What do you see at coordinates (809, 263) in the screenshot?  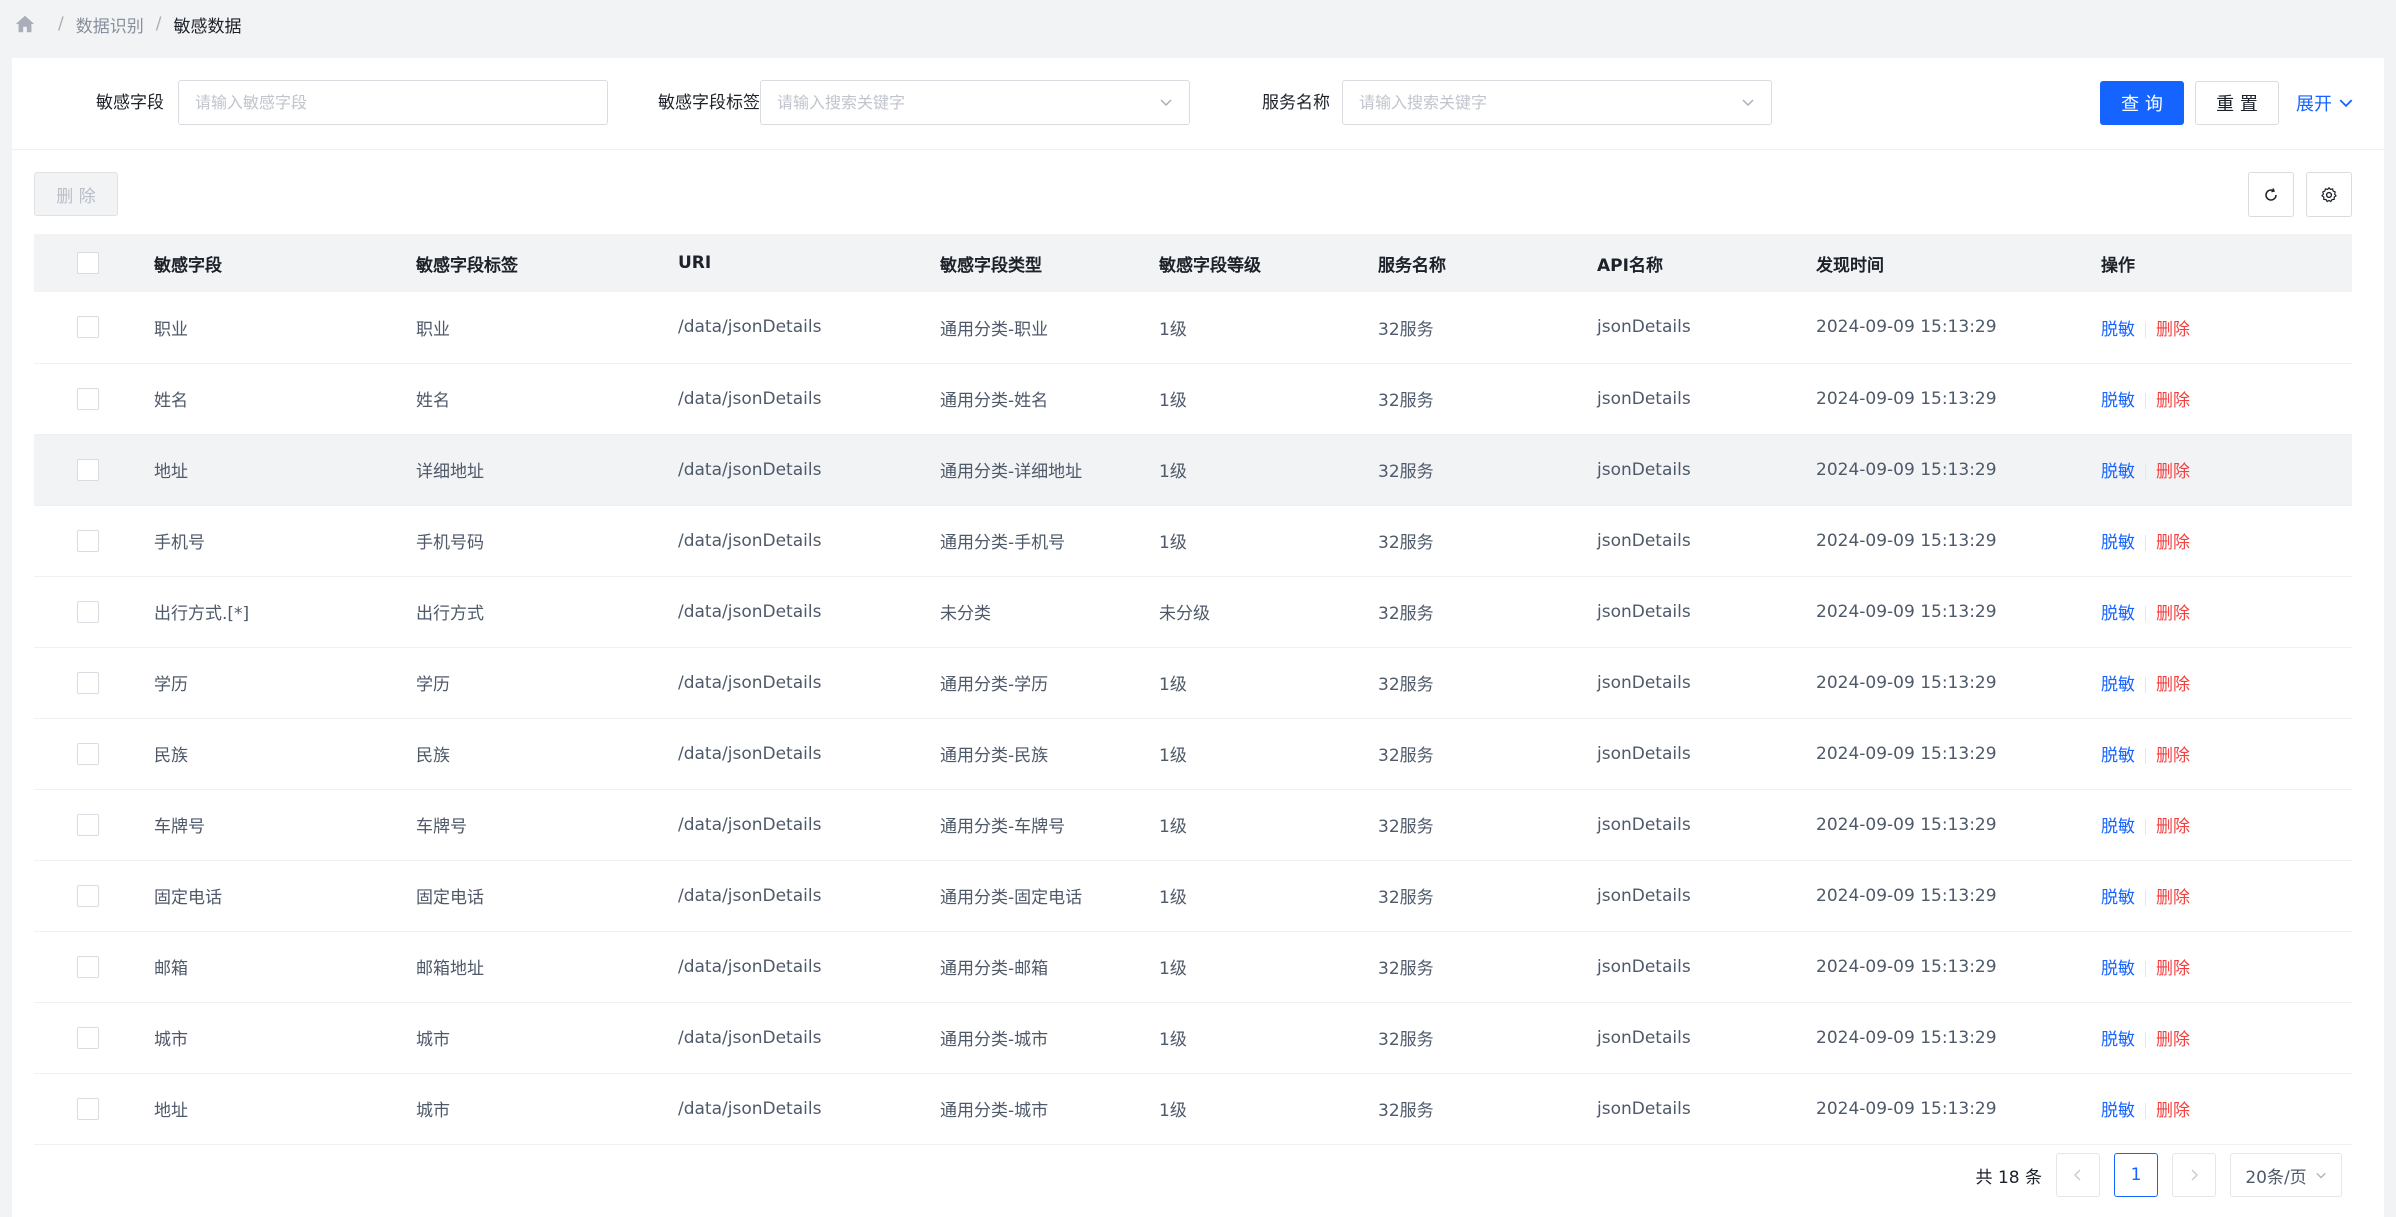 I see `column-header: URI` at bounding box center [809, 263].